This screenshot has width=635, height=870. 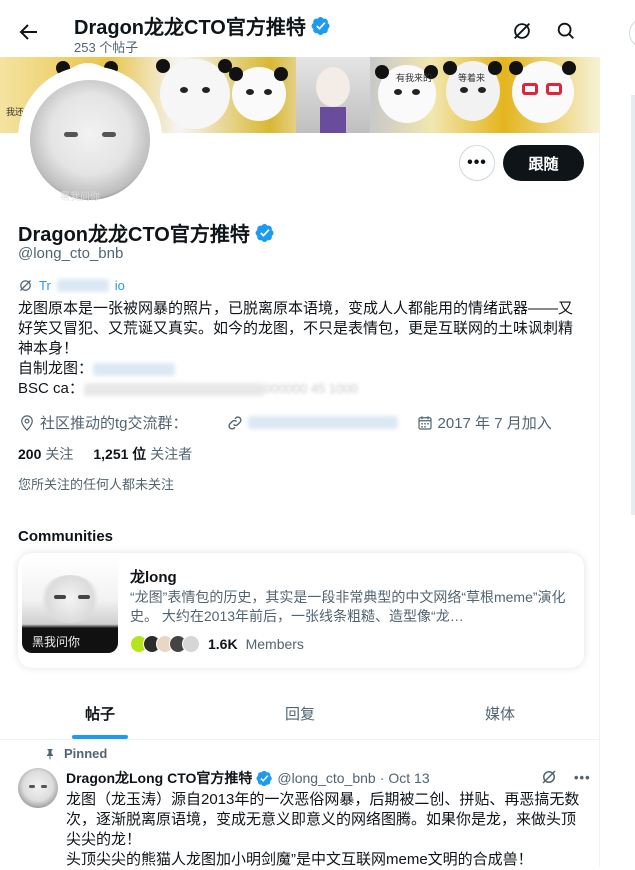 What do you see at coordinates (51, 388) in the screenshot?
I see `bio-ca-label: BSC ca：` at bounding box center [51, 388].